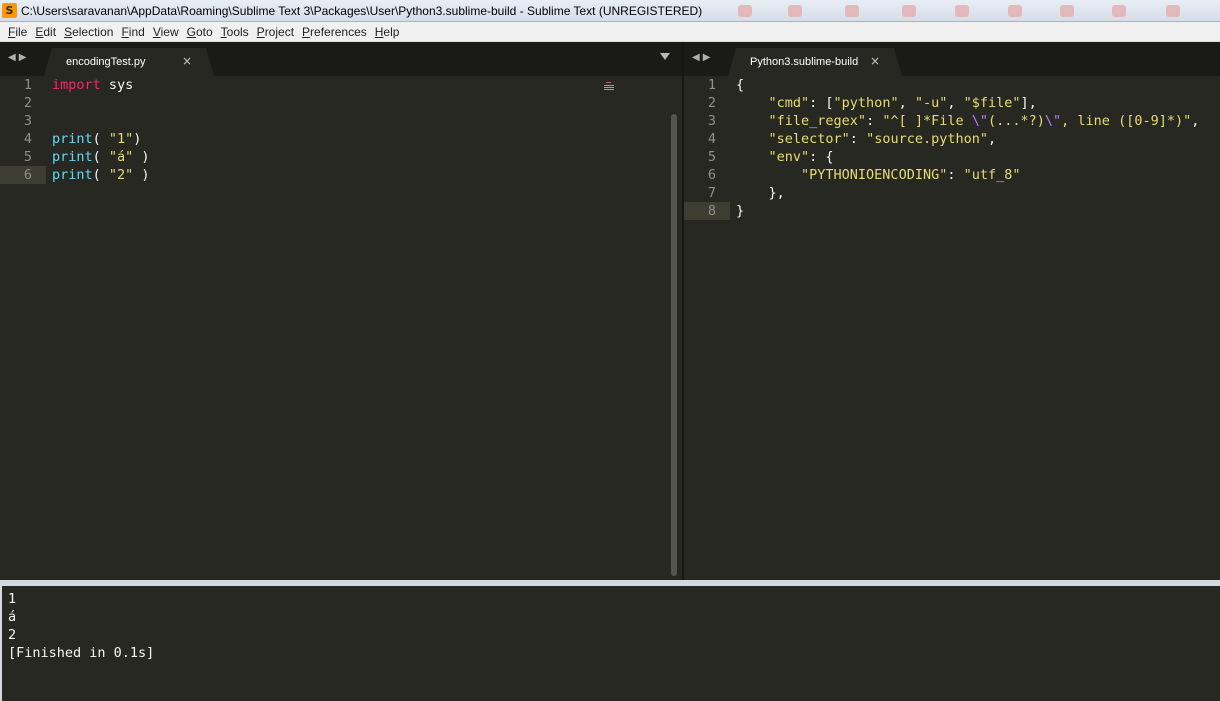  I want to click on menu-view: View, so click(166, 32).